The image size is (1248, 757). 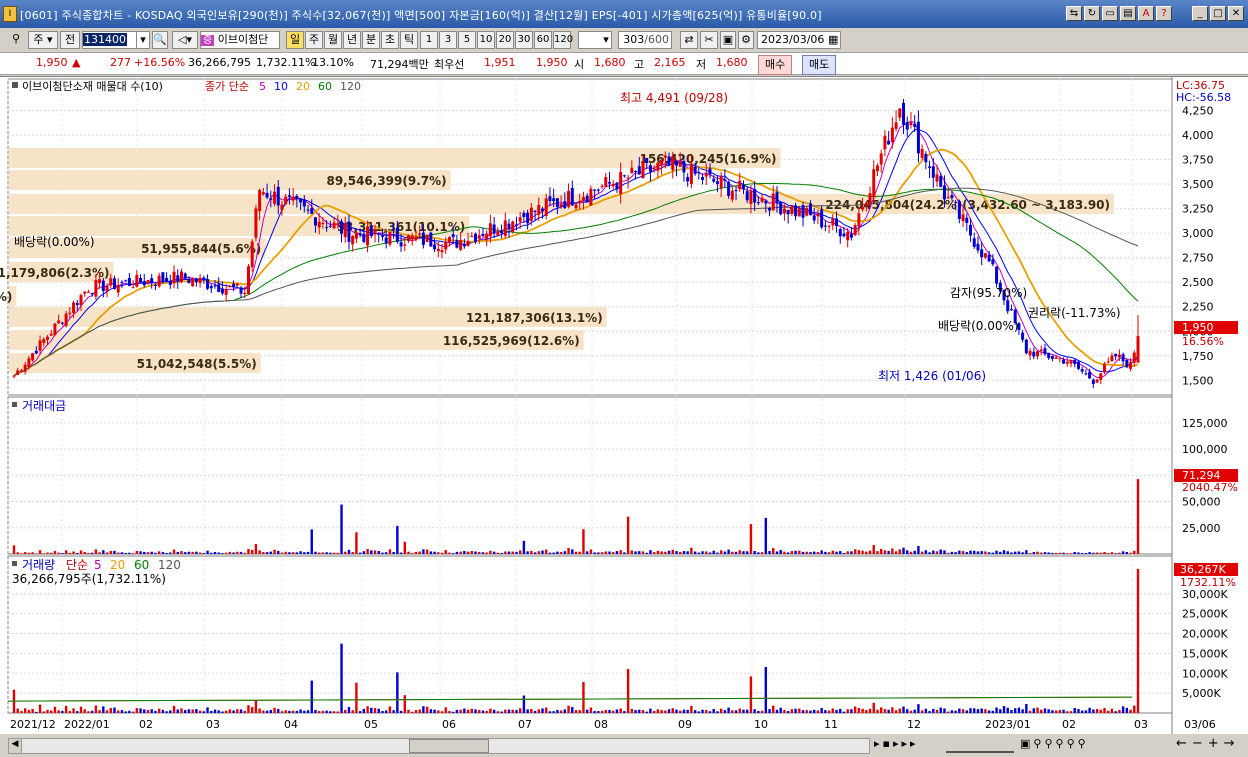 What do you see at coordinates (595, 40) in the screenshot?
I see `interval-select: ▾` at bounding box center [595, 40].